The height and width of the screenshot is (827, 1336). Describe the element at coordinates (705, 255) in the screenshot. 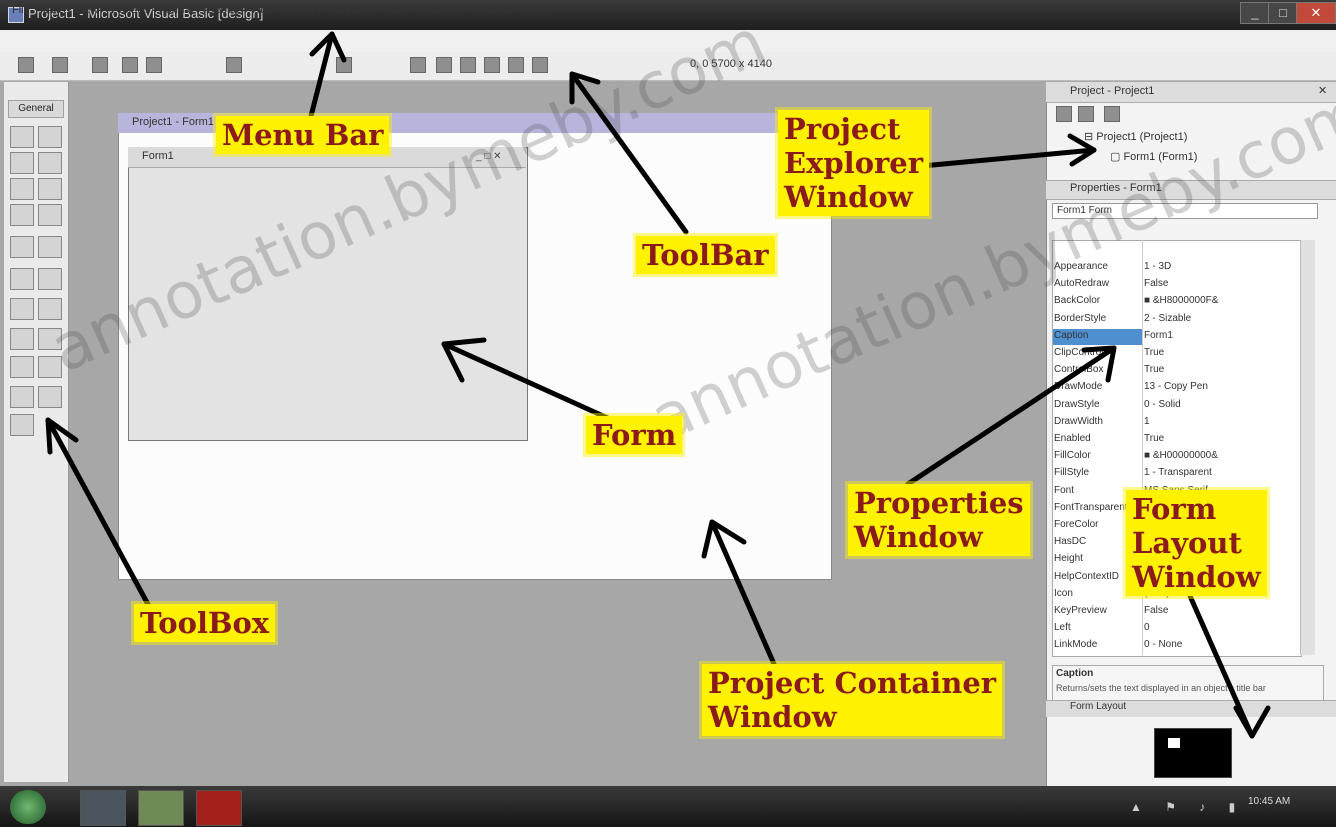

I see `annotation-toolbar: ToolBar` at that location.